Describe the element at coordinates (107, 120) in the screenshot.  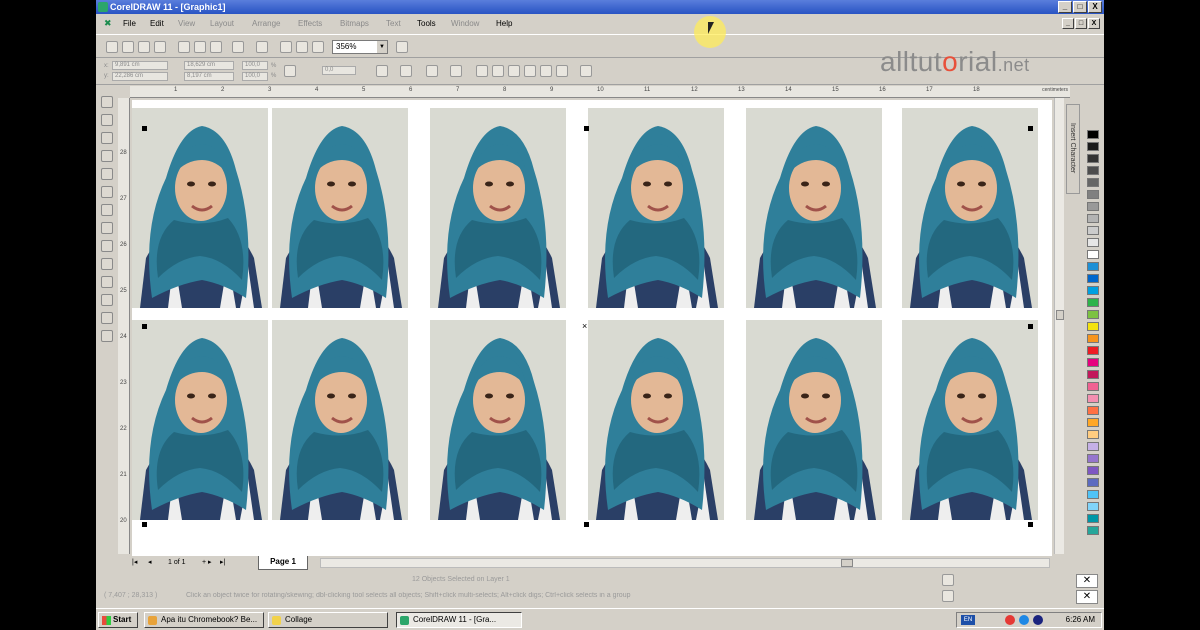
I see `shape-tool-icon` at that location.